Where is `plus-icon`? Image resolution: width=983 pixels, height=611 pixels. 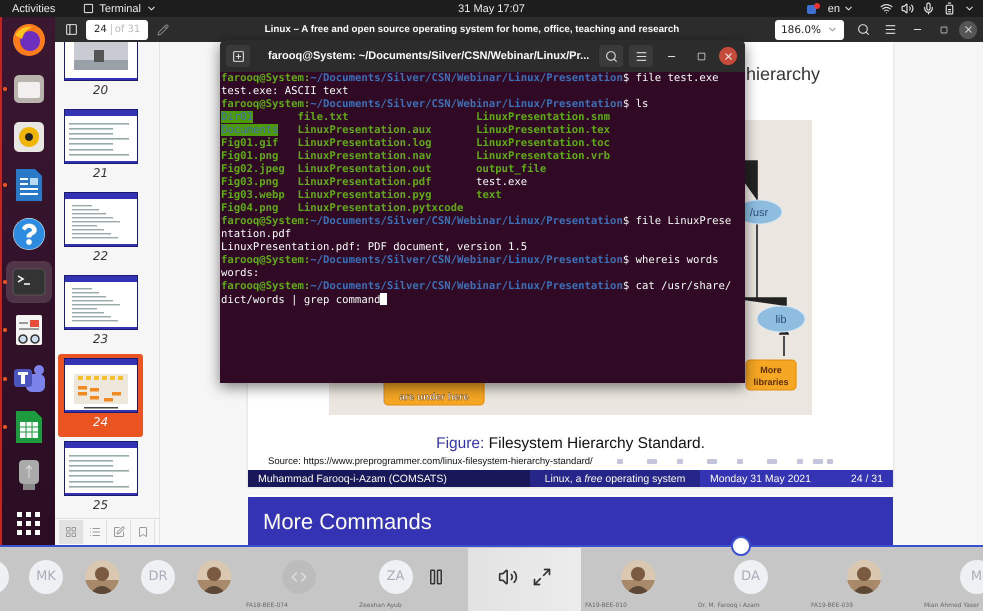
plus-icon is located at coordinates (238, 56).